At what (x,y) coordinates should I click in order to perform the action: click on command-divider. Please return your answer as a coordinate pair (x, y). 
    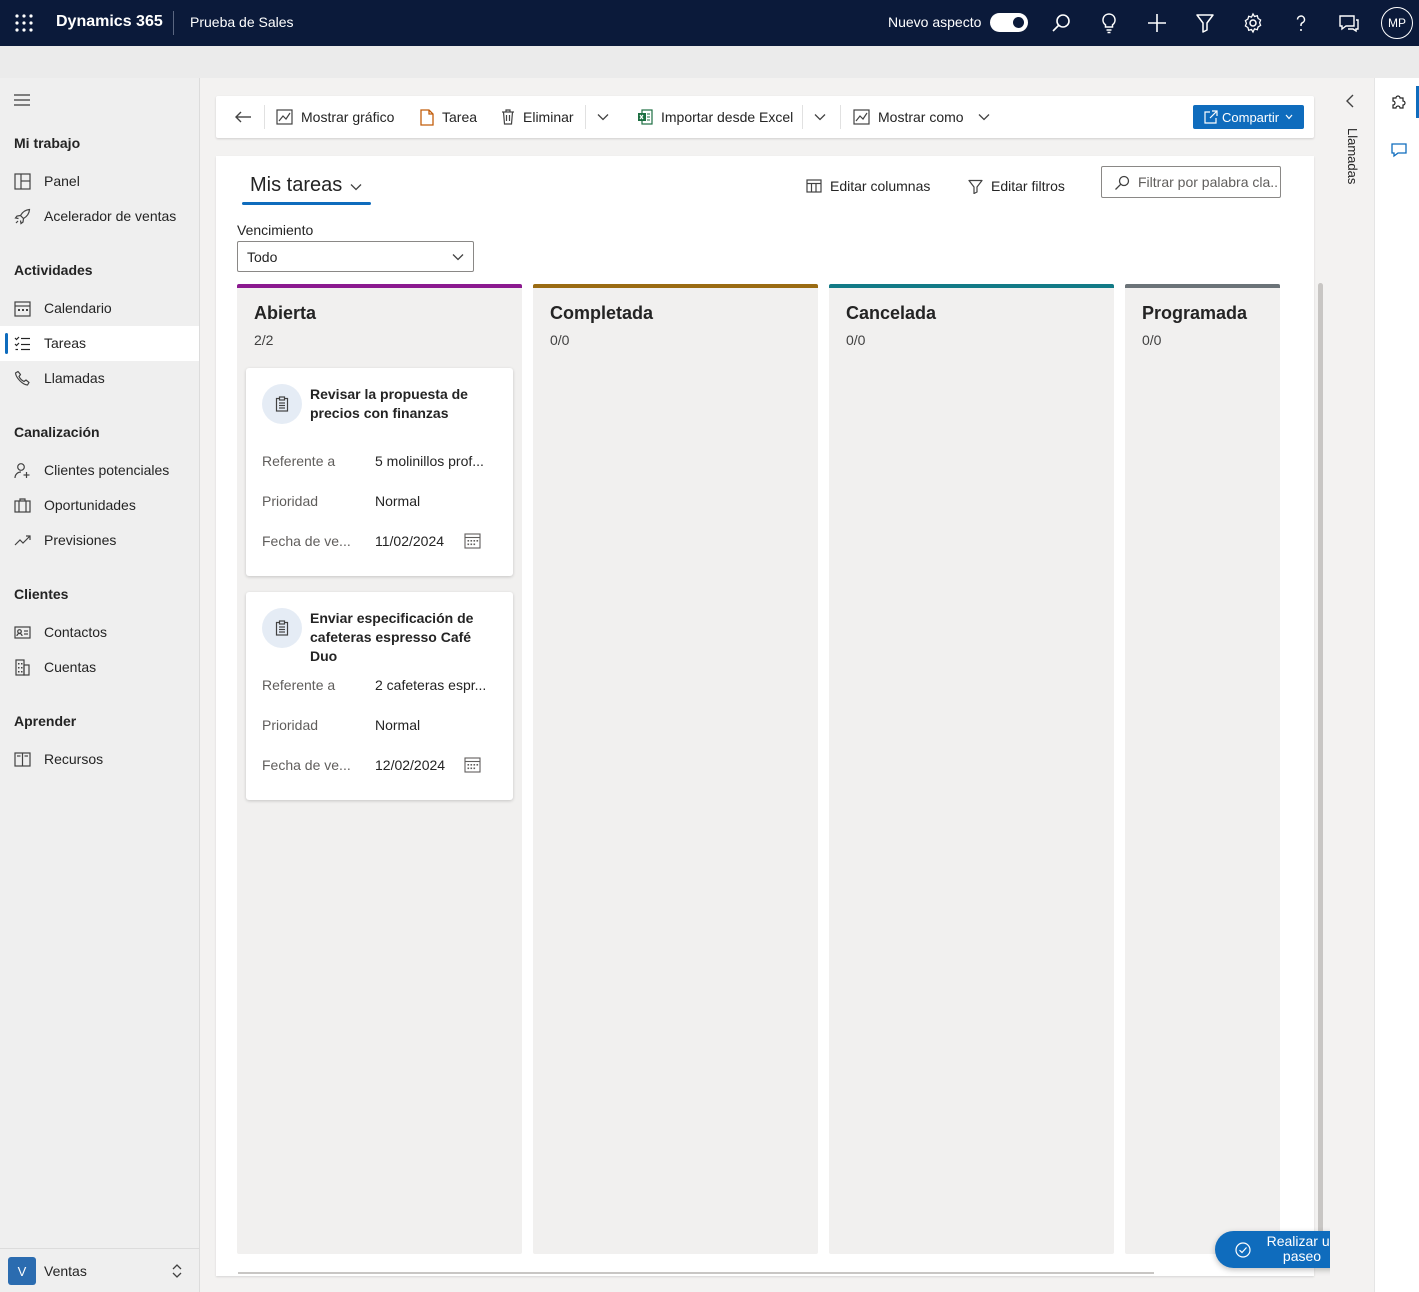
    Looking at the image, I should click on (840, 117).